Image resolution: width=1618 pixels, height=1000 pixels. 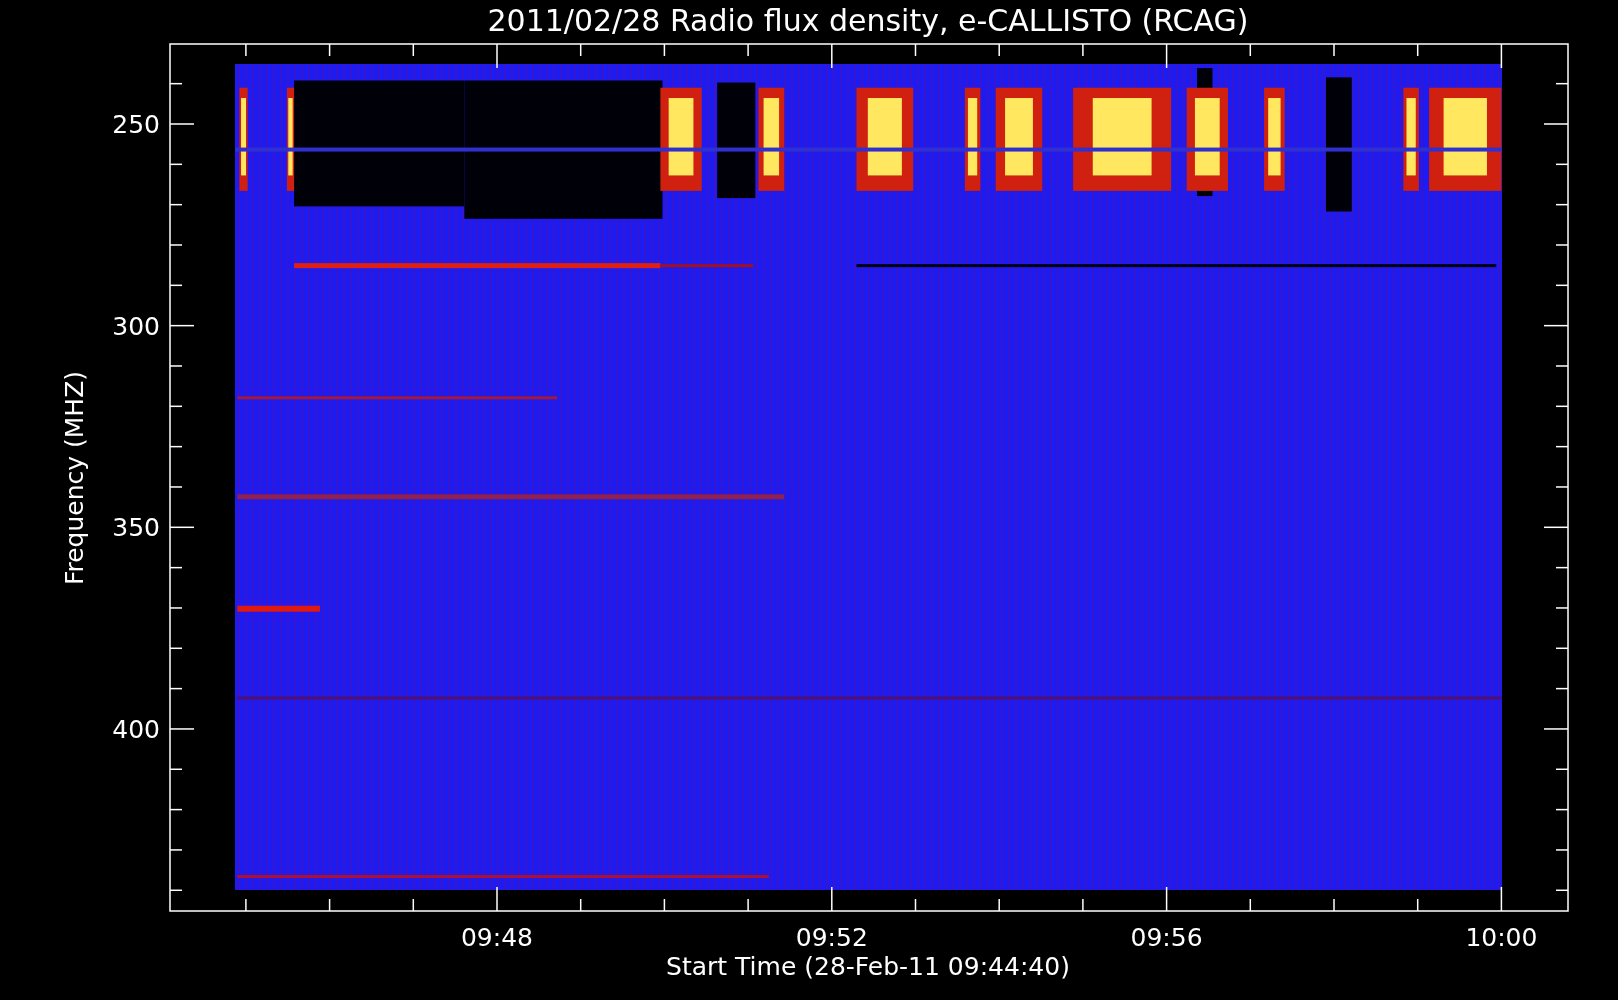 What do you see at coordinates (497, 937) in the screenshot?
I see `tick-label: 09:48` at bounding box center [497, 937].